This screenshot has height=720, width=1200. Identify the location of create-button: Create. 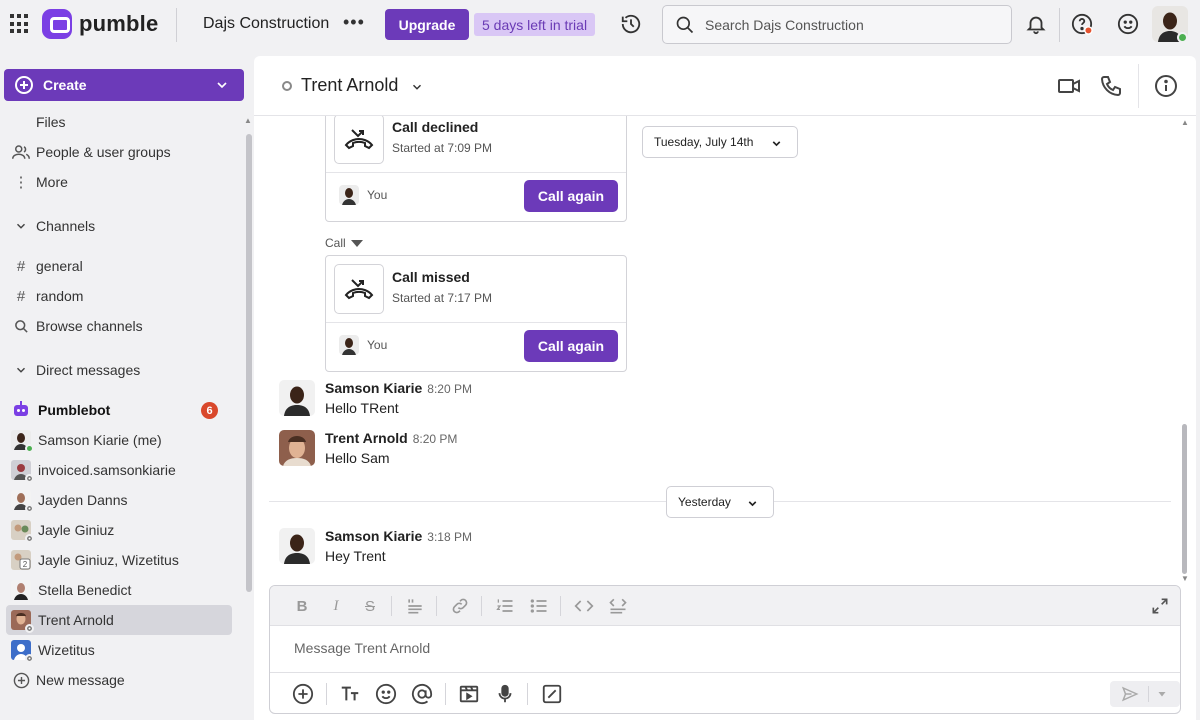
(124, 85).